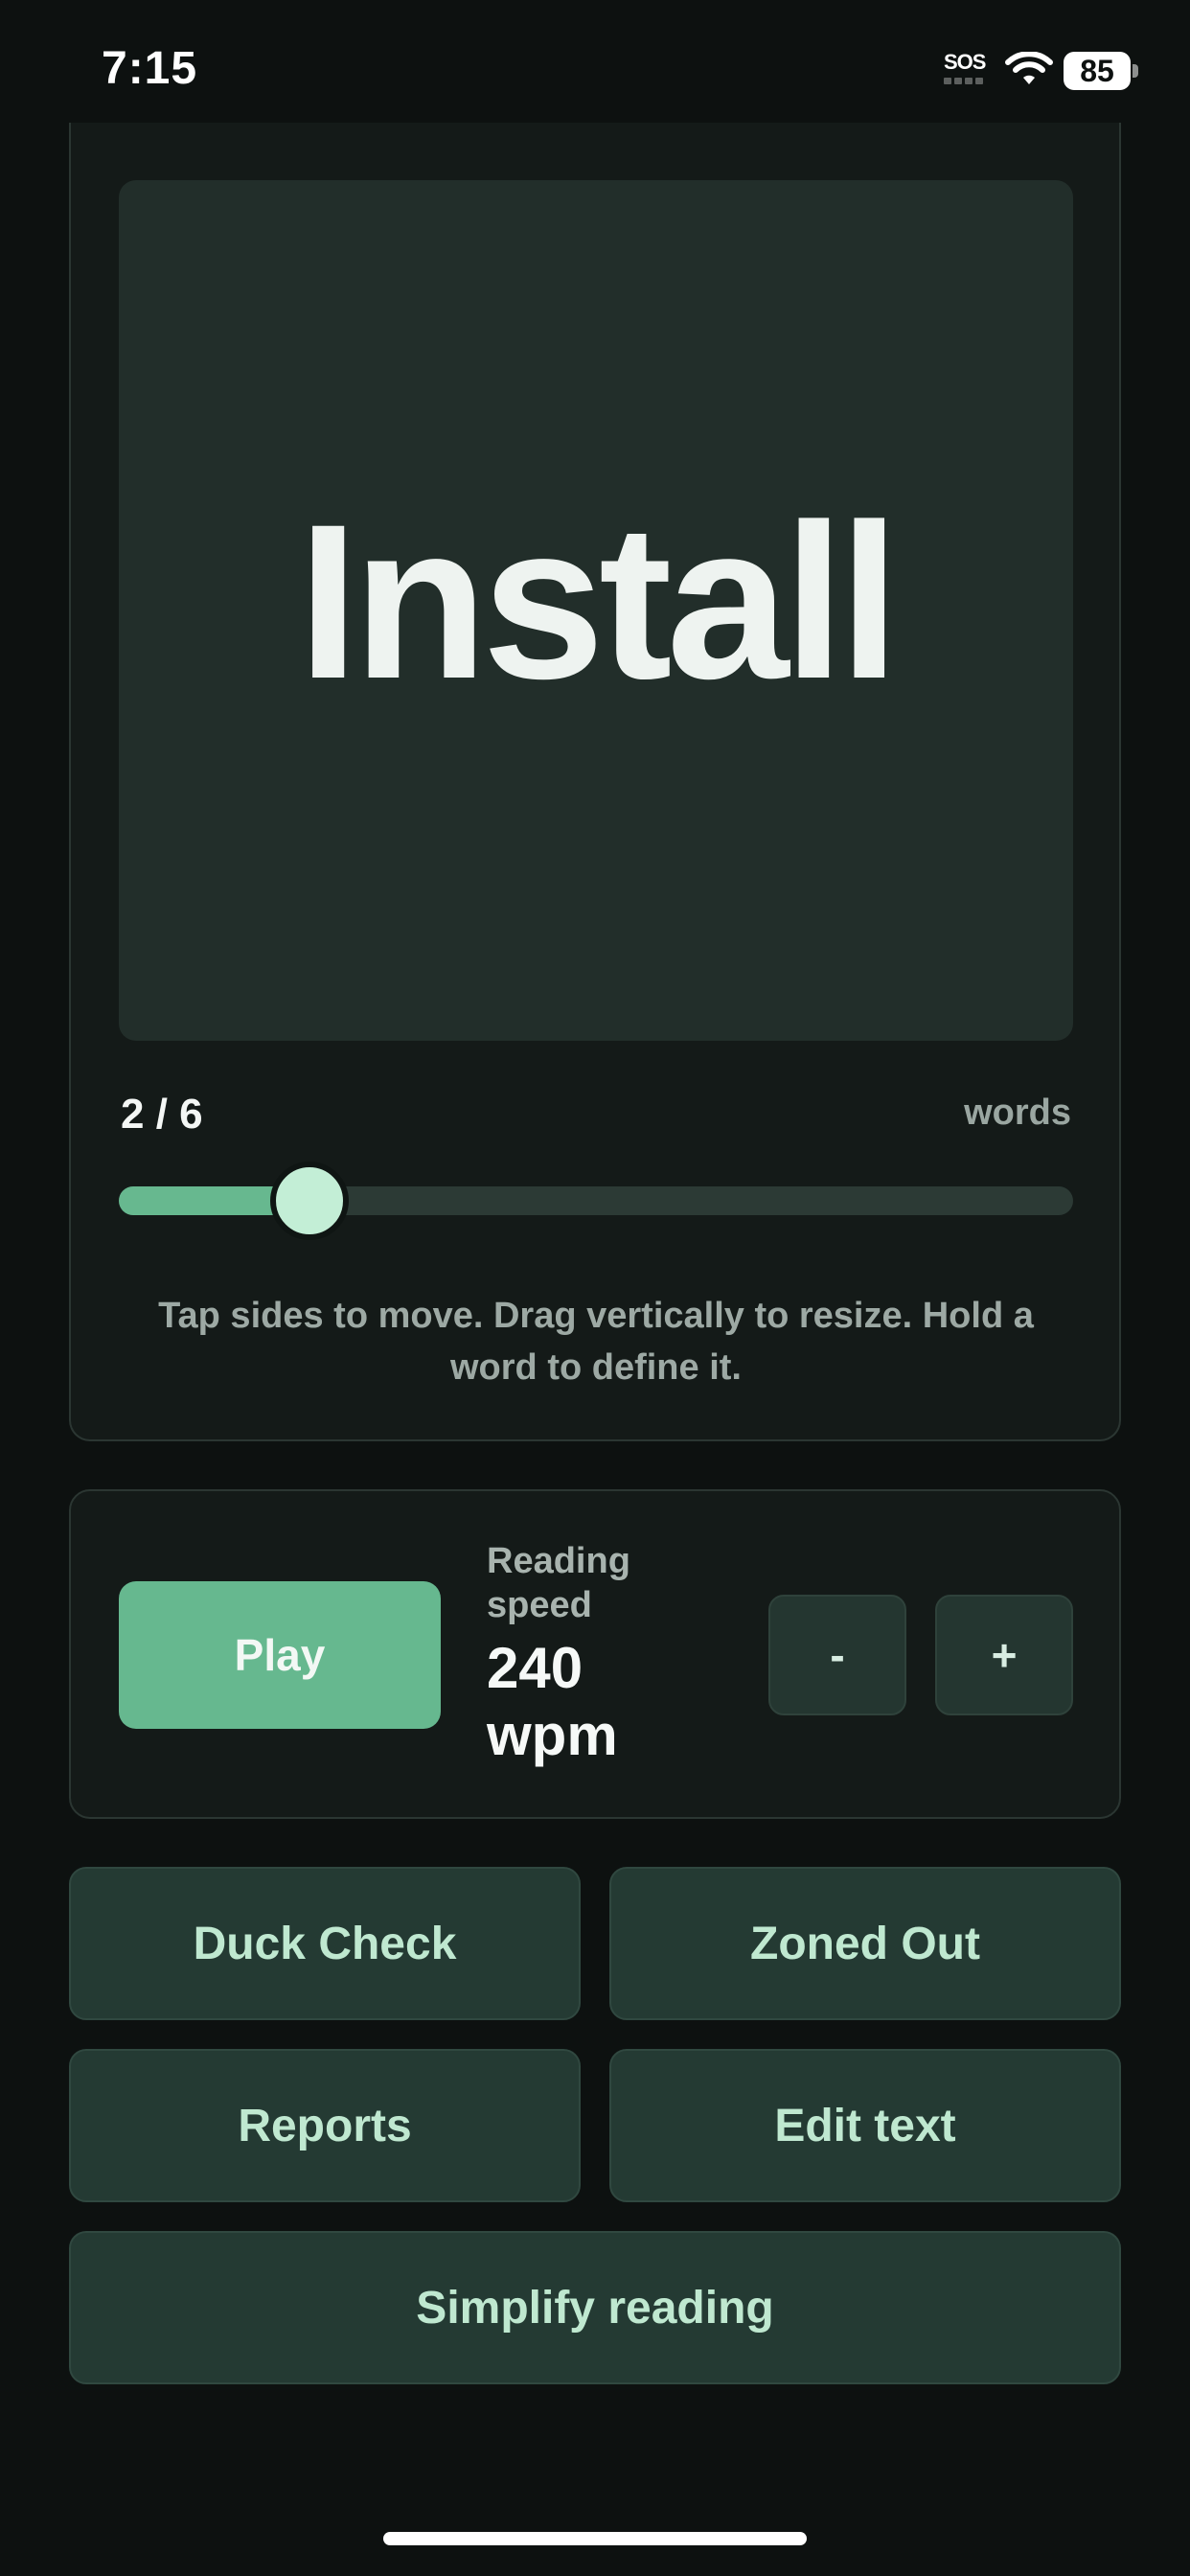 The width and height of the screenshot is (1190, 2576). What do you see at coordinates (837, 1655) in the screenshot?
I see `decrease-speed-button: -` at bounding box center [837, 1655].